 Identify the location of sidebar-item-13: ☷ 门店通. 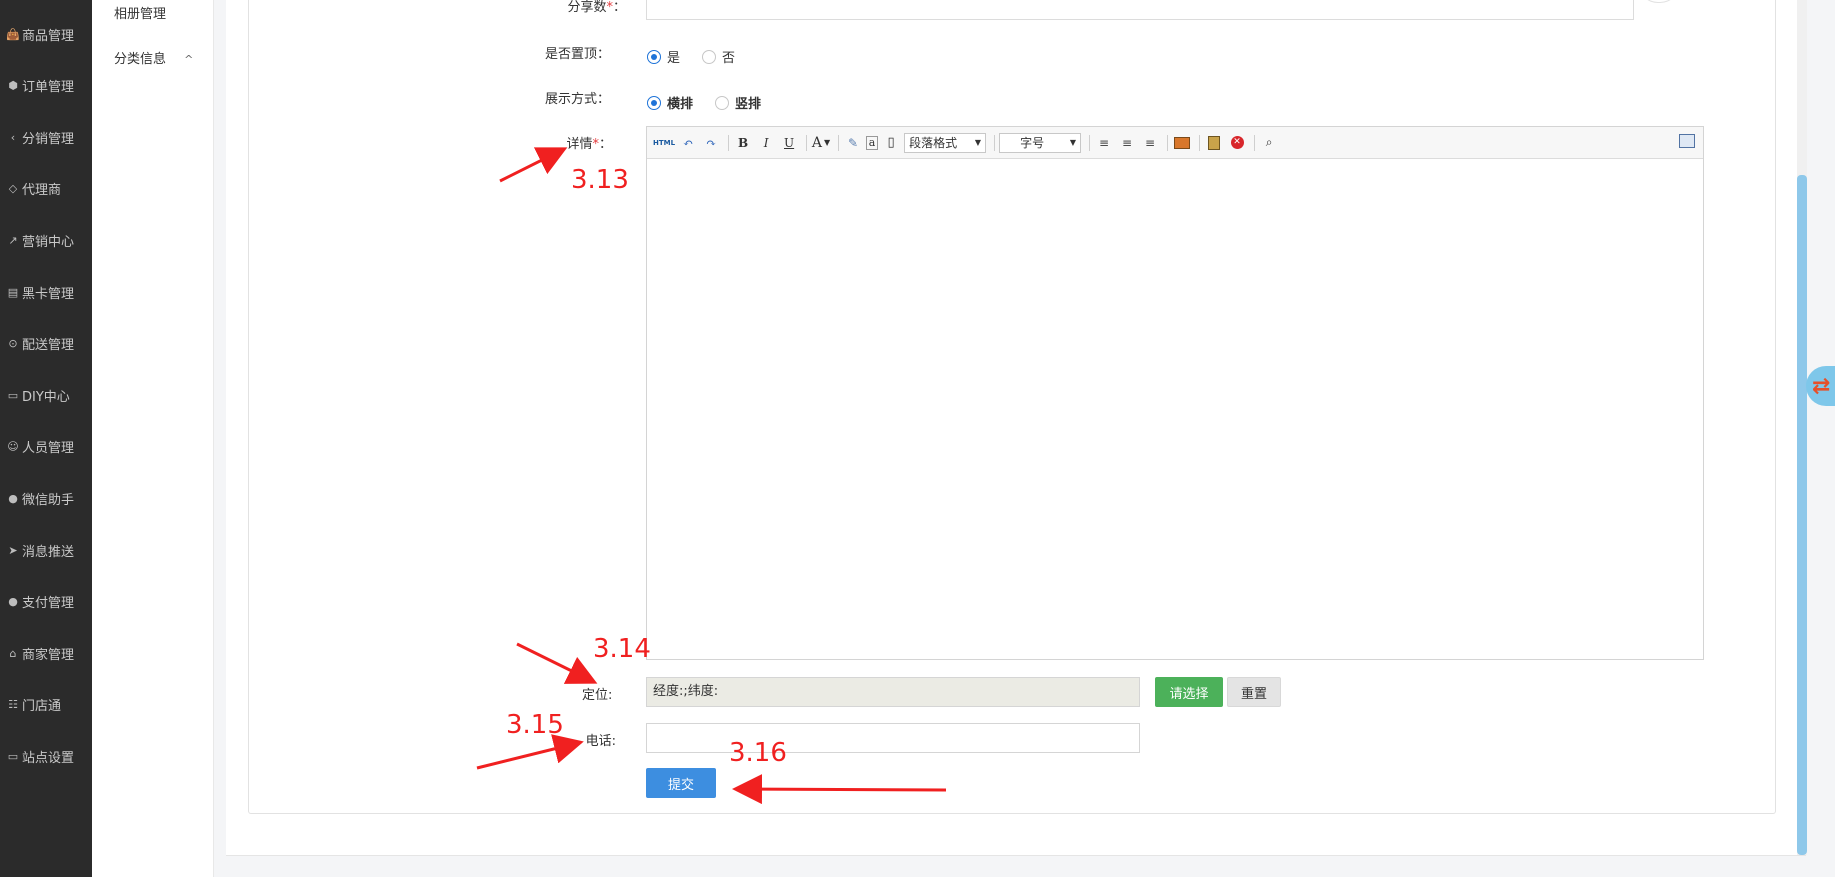
(46, 705).